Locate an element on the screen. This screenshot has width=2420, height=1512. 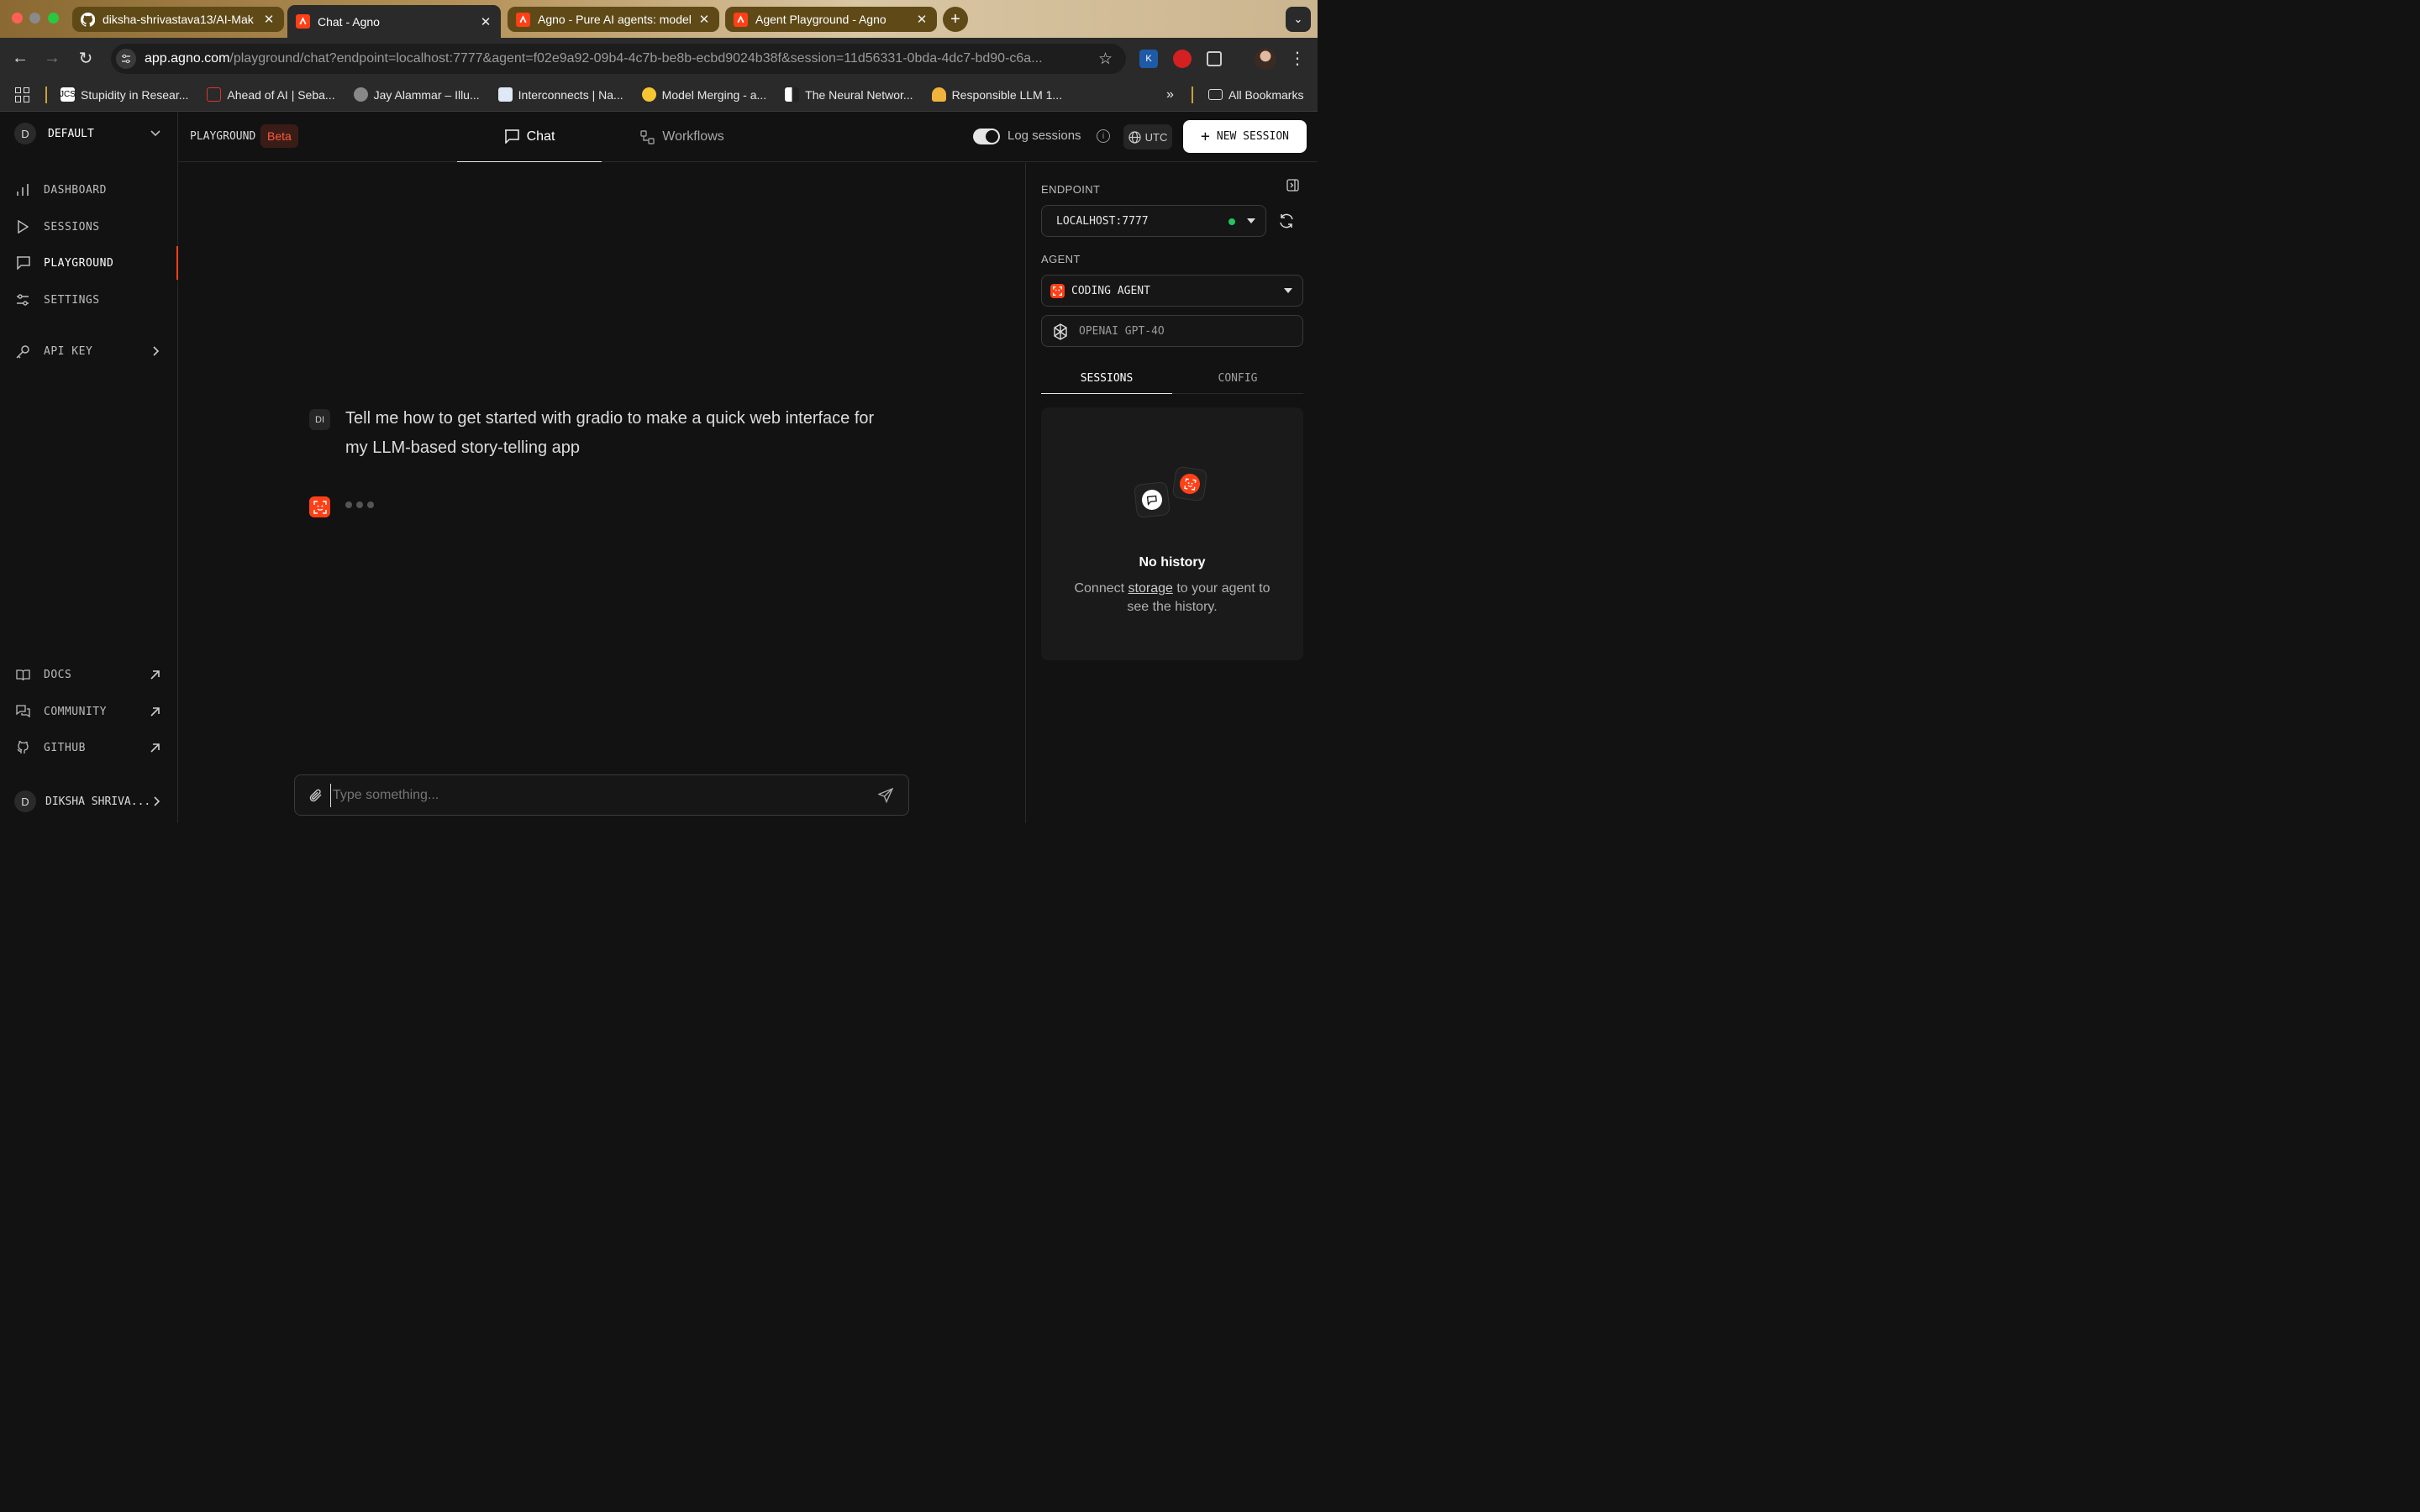
chat-input-box is located at coordinates (601, 795).